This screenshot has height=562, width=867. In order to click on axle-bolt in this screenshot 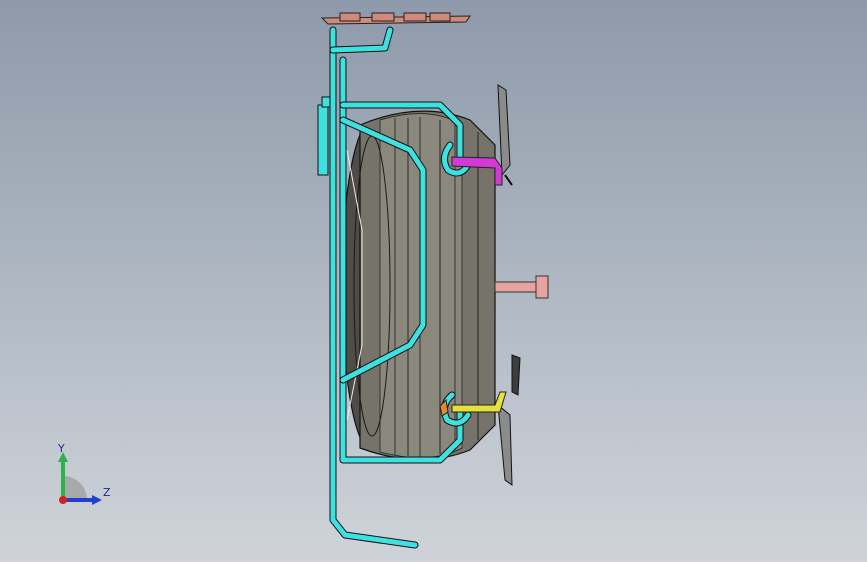, I will do `click(521, 287)`.